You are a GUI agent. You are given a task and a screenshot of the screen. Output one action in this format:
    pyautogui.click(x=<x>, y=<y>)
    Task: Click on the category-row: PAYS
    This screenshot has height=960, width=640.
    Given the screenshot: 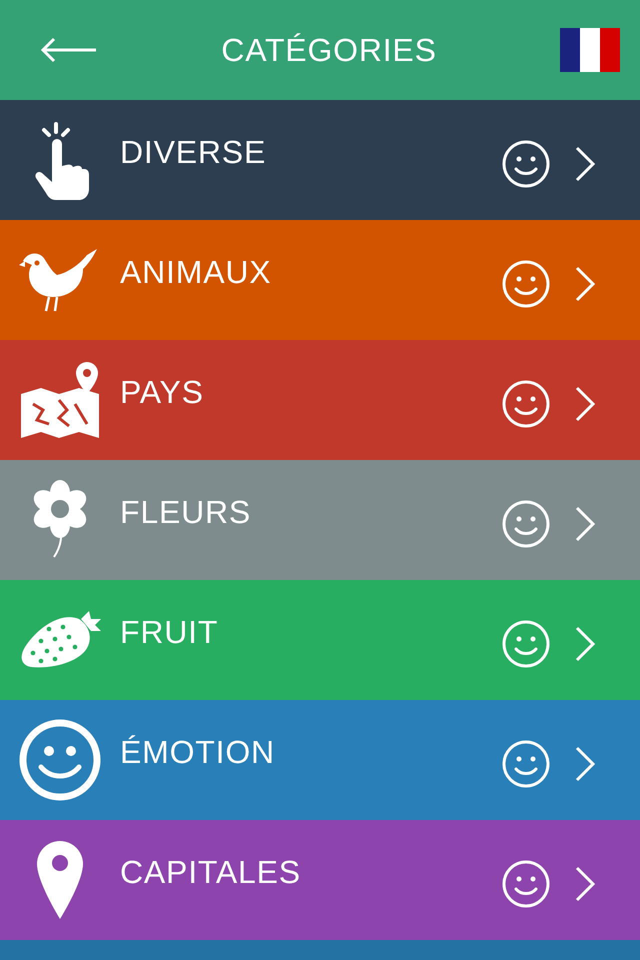 What is the action you would take?
    pyautogui.click(x=320, y=400)
    